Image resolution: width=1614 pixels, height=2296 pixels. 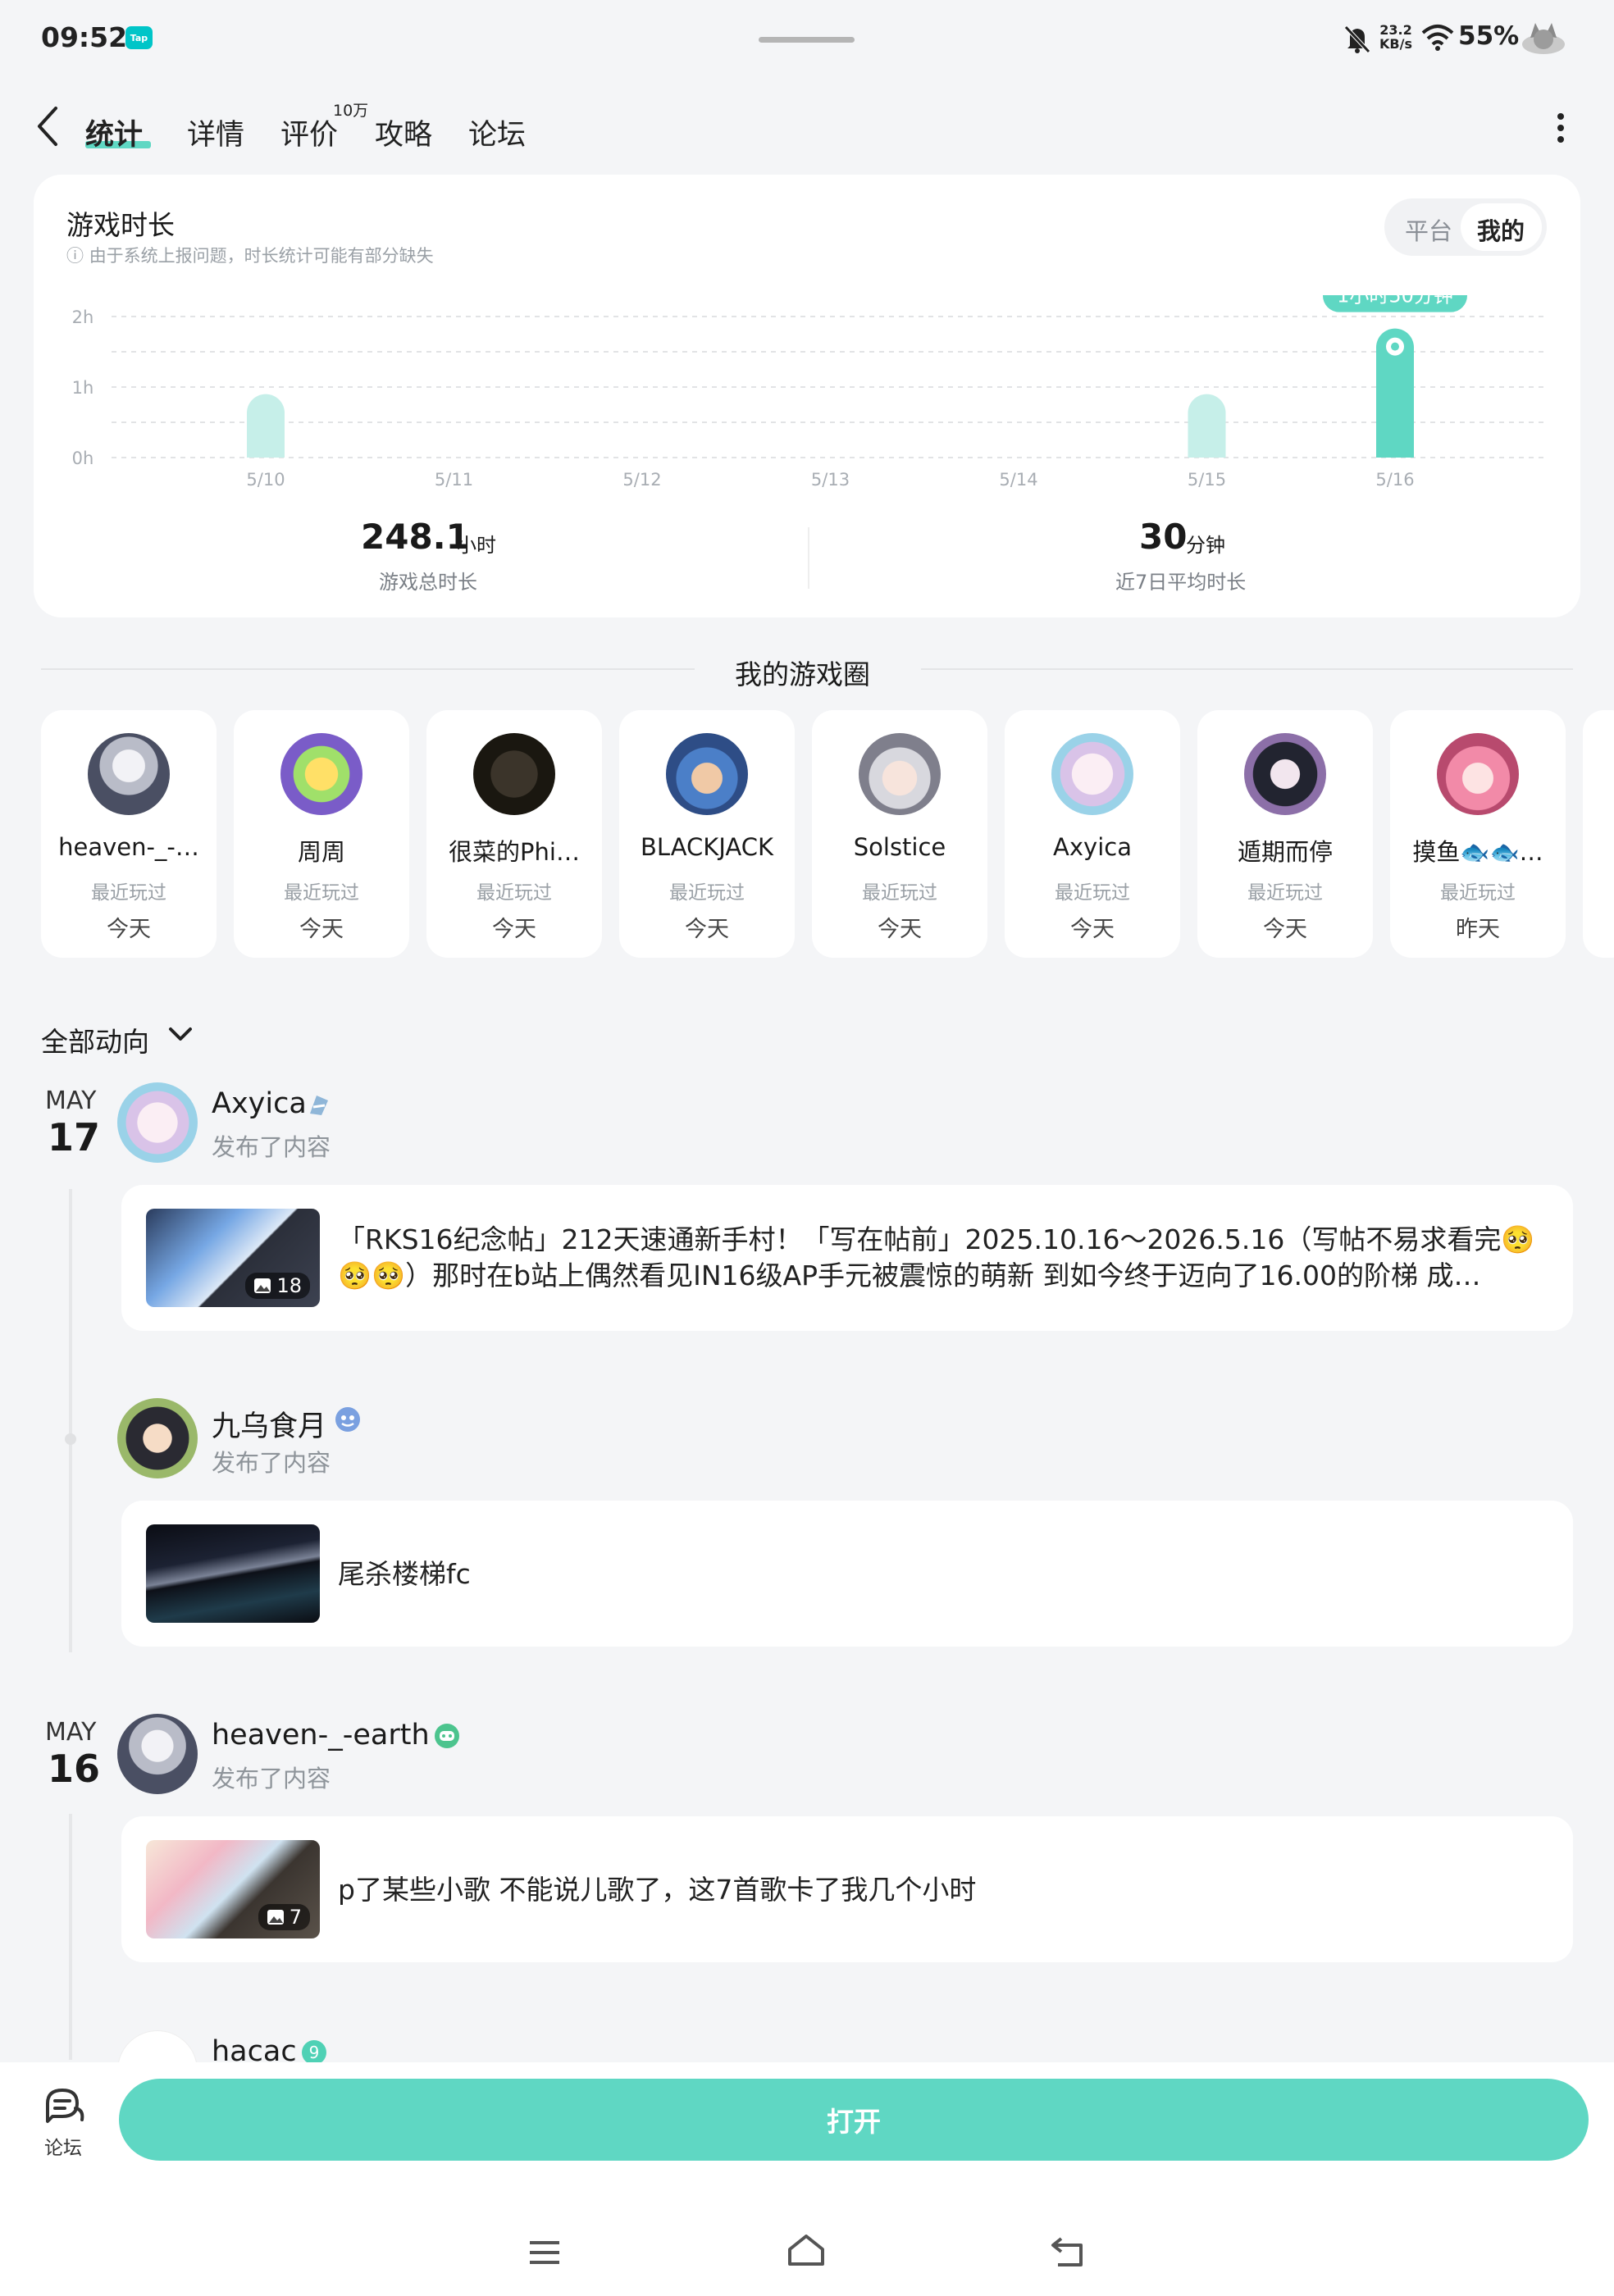 I want to click on bar-marker, so click(x=1395, y=346).